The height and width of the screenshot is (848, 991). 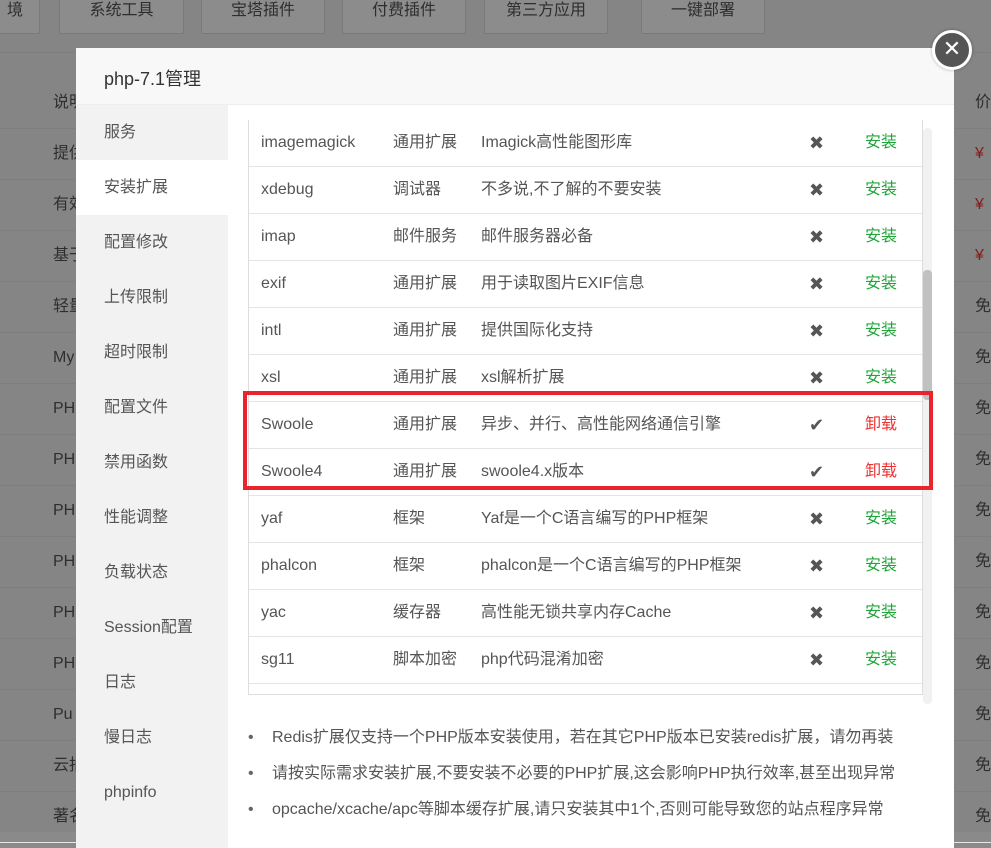 I want to click on extension-row: exif 通用扩展 用于读取图片EXIF信息 ✖ 安装, so click(x=585, y=284).